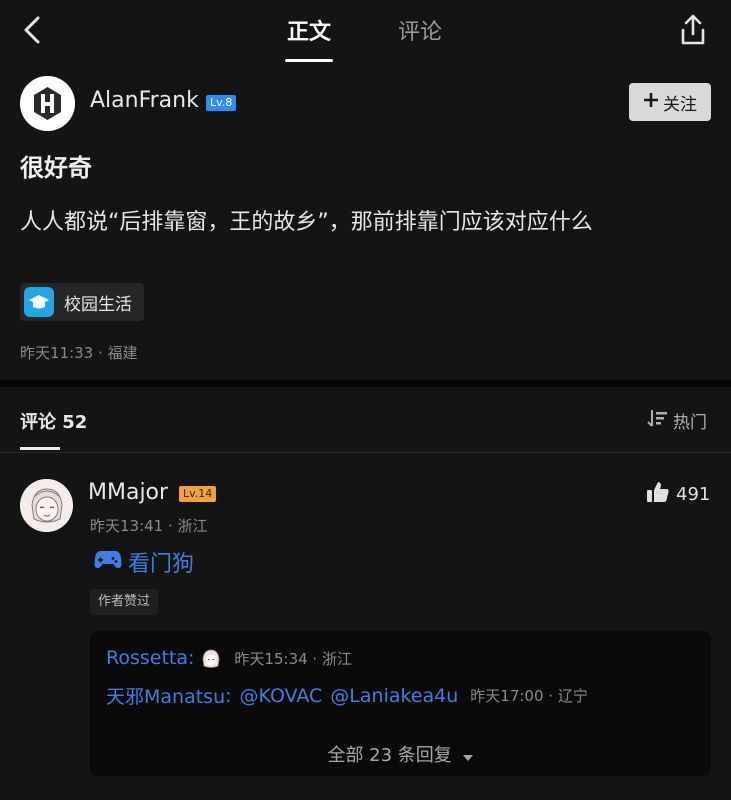 Image resolution: width=731 pixels, height=800 pixels. I want to click on section-divider, so click(365, 383).